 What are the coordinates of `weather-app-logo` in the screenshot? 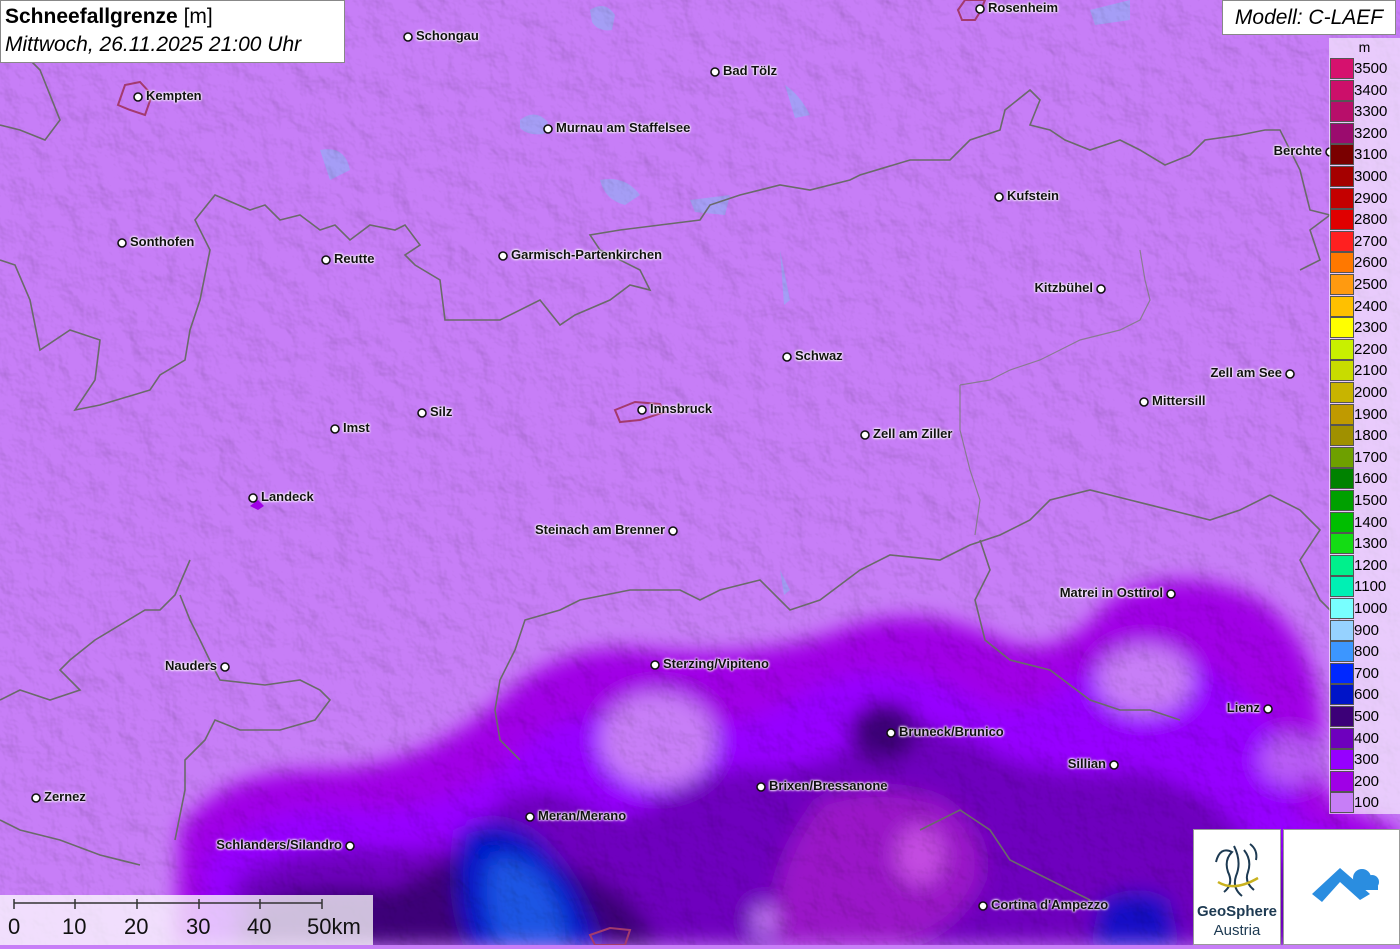 It's located at (1341, 887).